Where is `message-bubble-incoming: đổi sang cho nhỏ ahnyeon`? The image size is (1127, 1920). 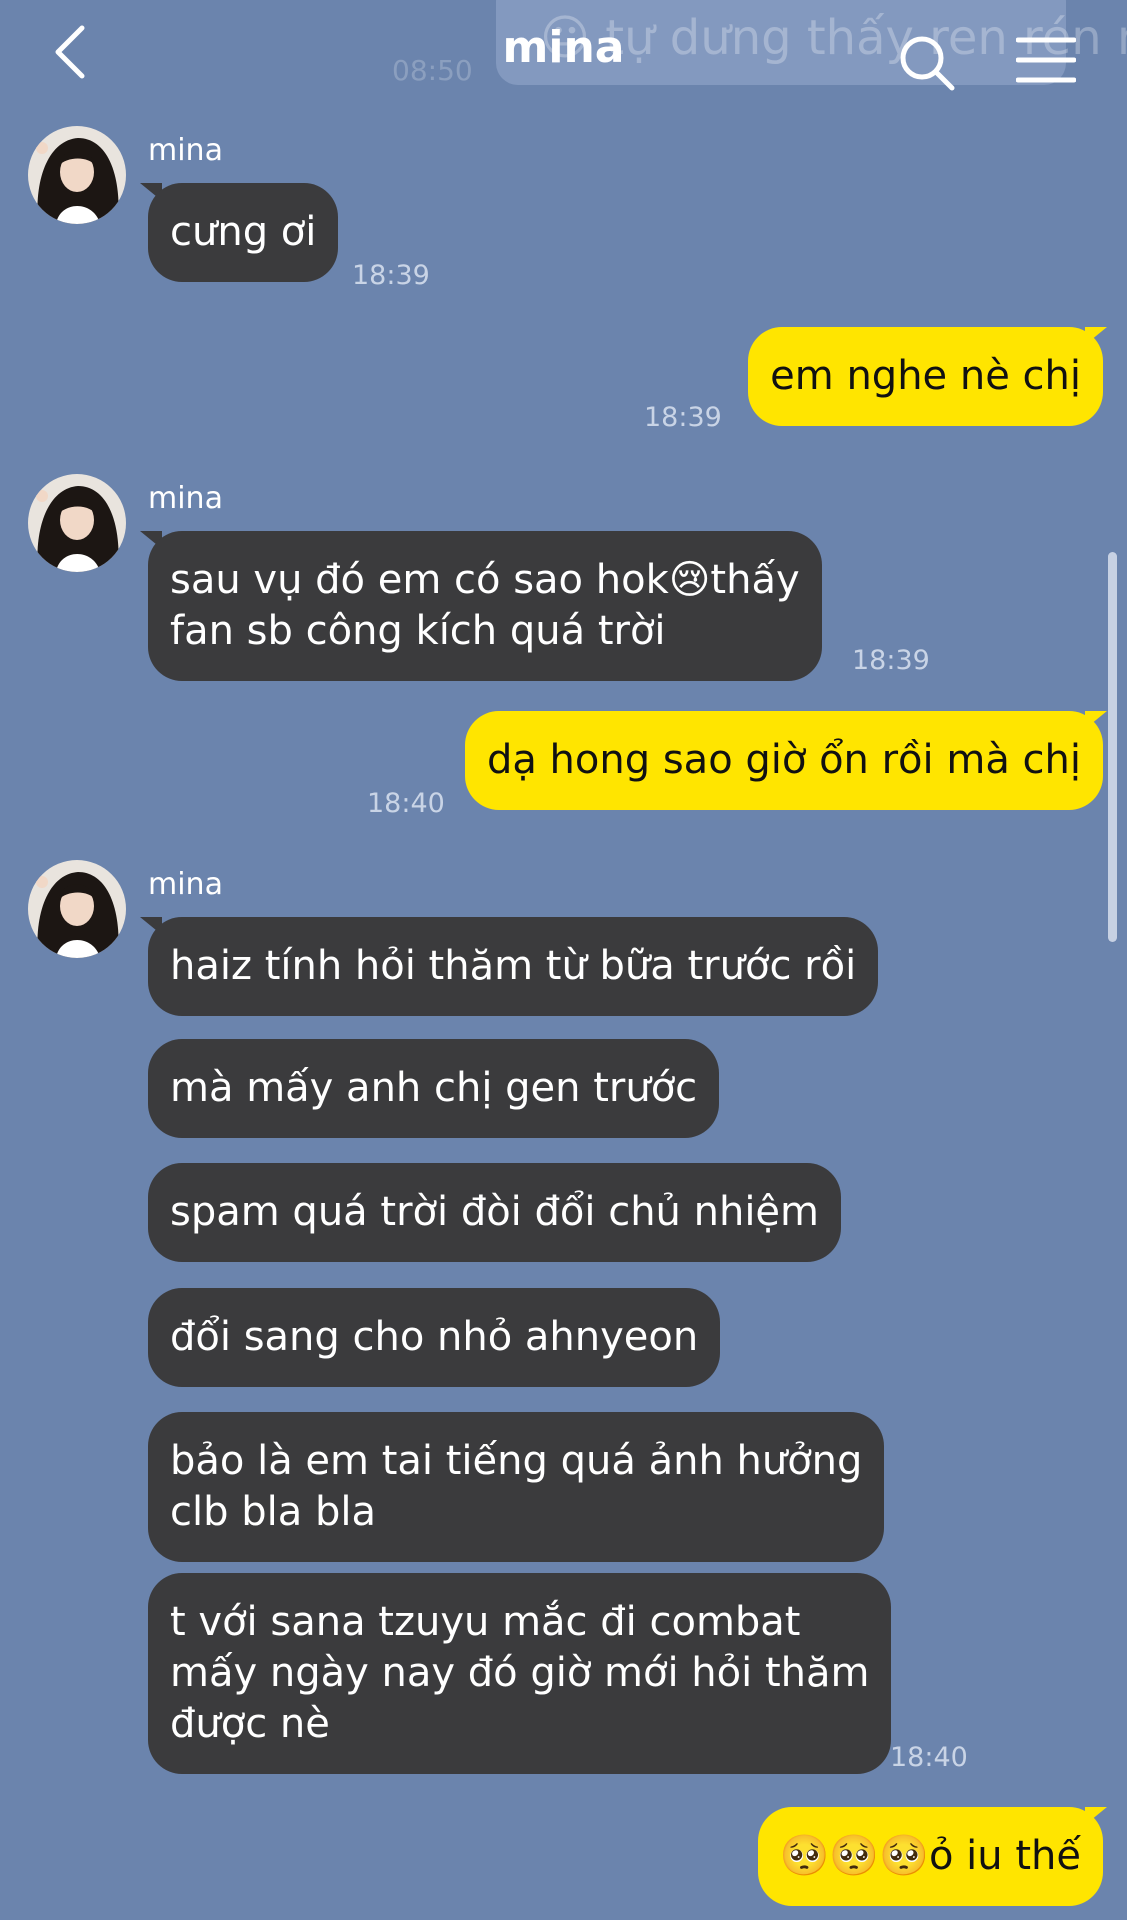 message-bubble-incoming: đổi sang cho nhỏ ahnyeon is located at coordinates (434, 1337).